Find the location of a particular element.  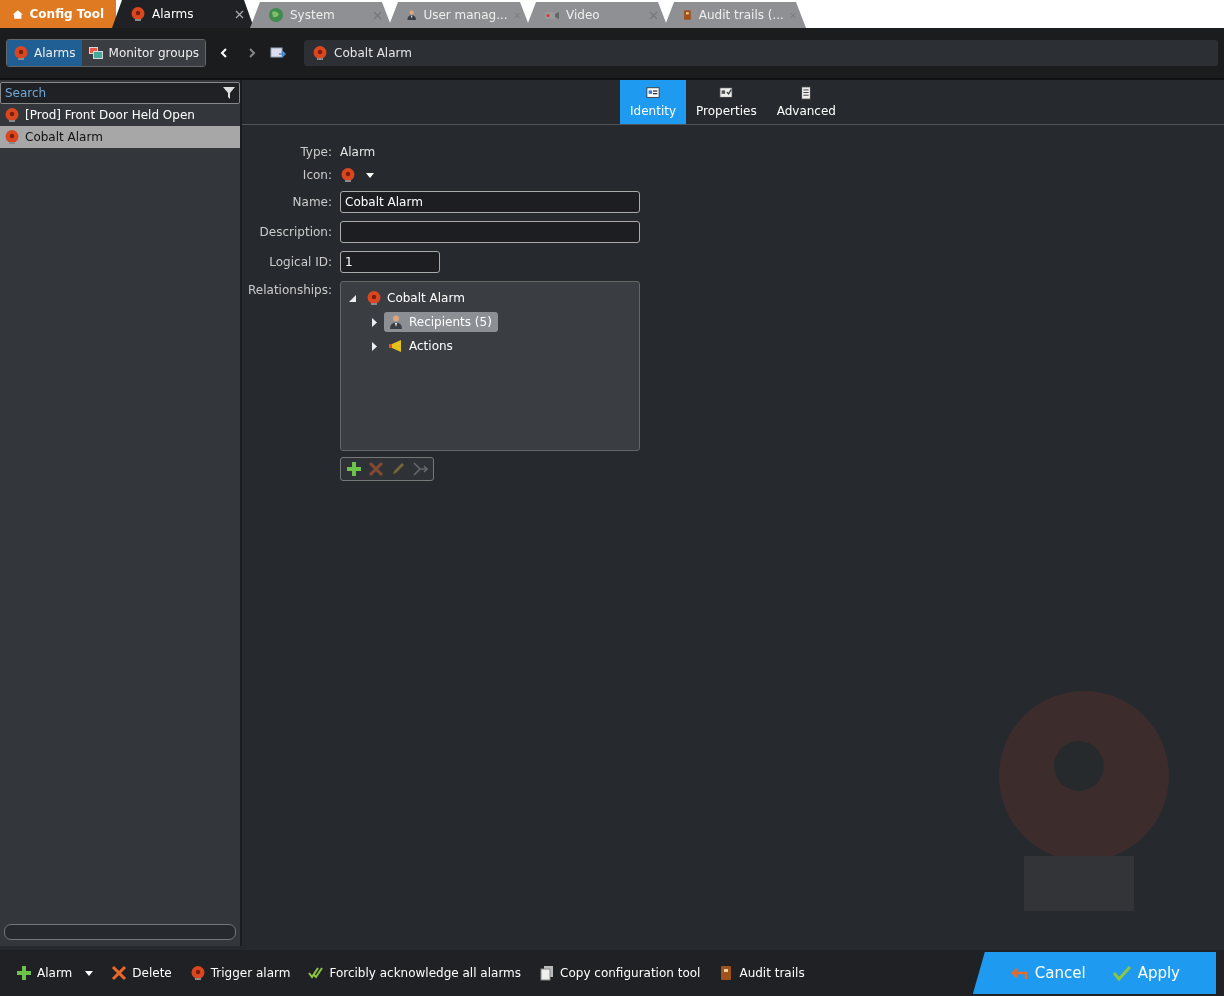

toolbar-action-button: Copy configuration tool is located at coordinates (620, 973).